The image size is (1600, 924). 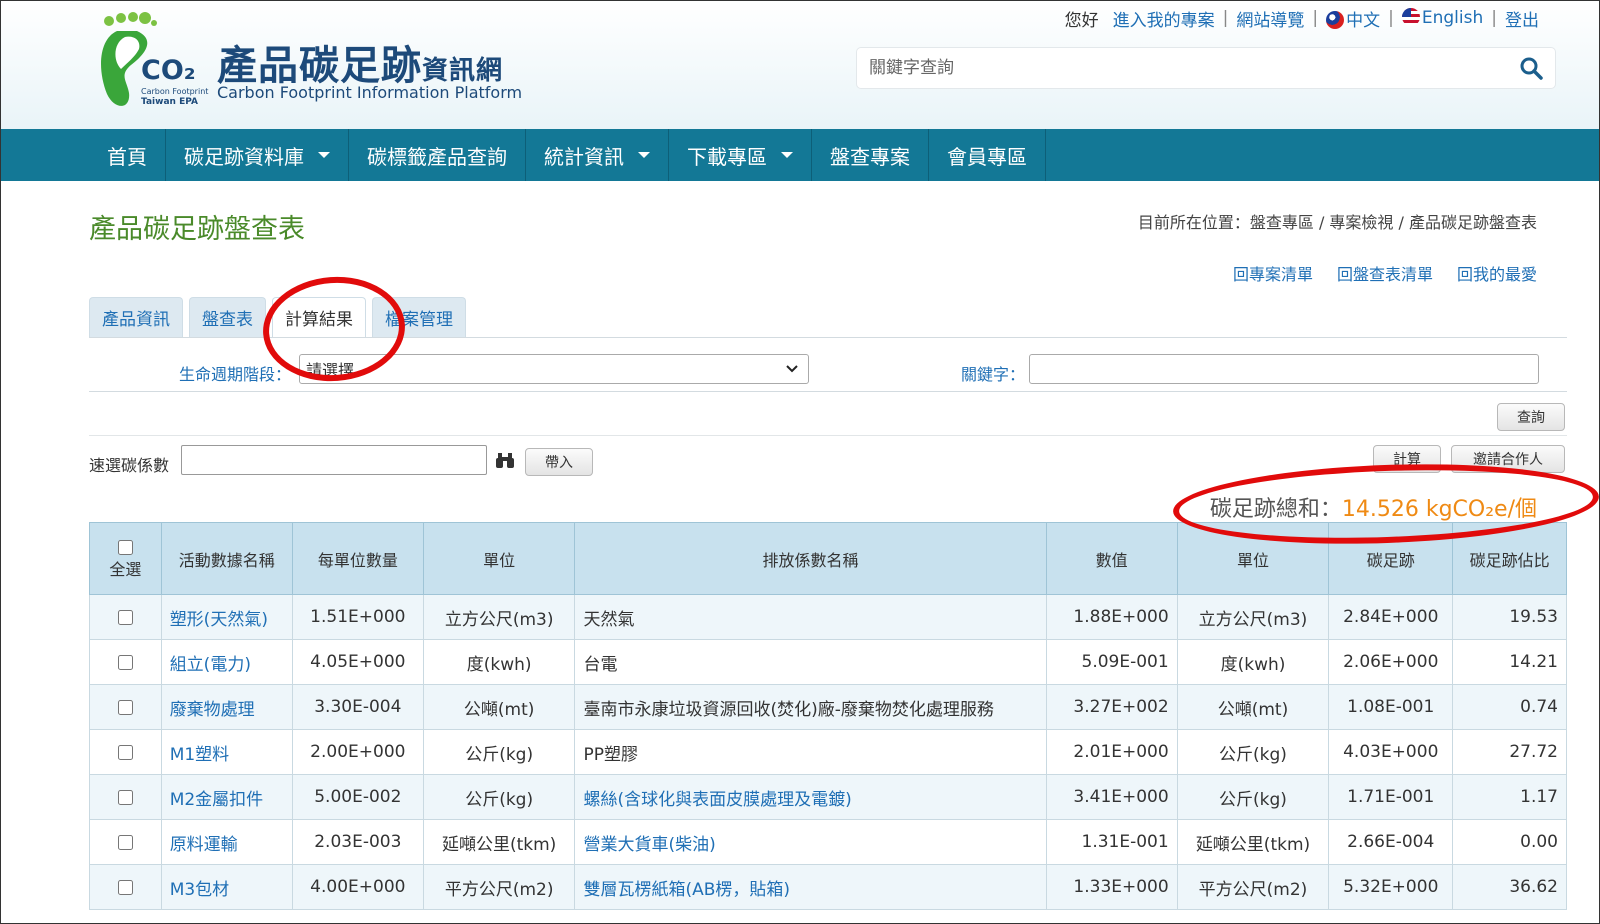 I want to click on table-cell: 塑形(天然氣), so click(x=226, y=617).